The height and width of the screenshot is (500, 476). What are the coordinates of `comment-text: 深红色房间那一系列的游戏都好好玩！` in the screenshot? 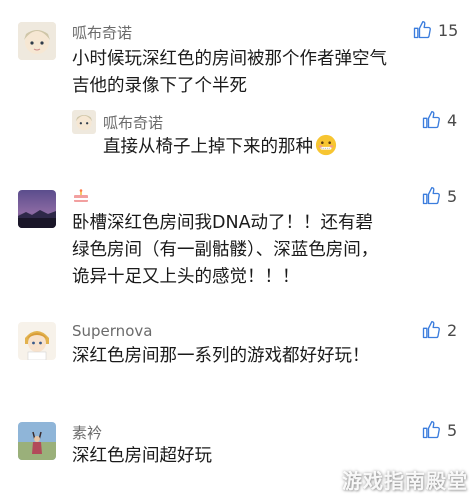 It's located at (221, 356).